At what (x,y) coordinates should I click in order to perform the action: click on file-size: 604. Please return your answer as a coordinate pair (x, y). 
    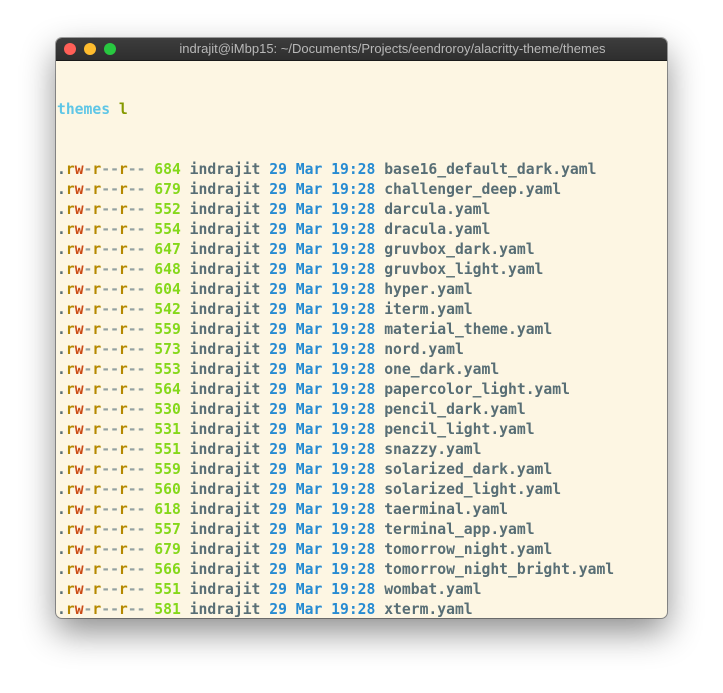
    Looking at the image, I should click on (167, 289).